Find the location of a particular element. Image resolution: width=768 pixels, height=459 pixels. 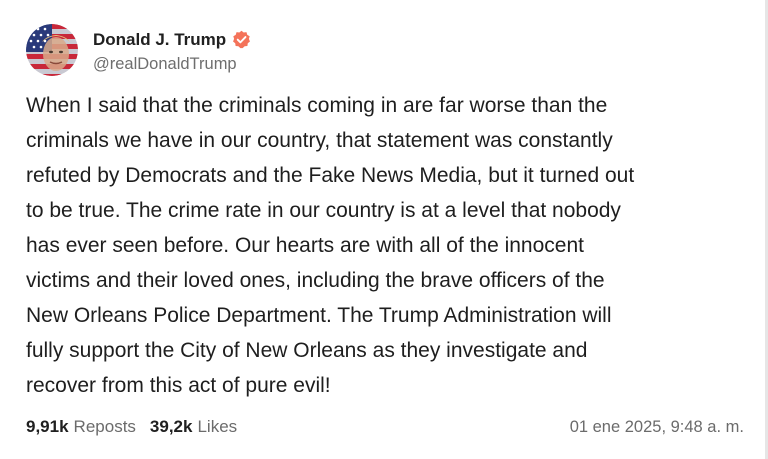

post-timestamp: 01 ene 2025, 9:48 a. m. is located at coordinates (658, 427).